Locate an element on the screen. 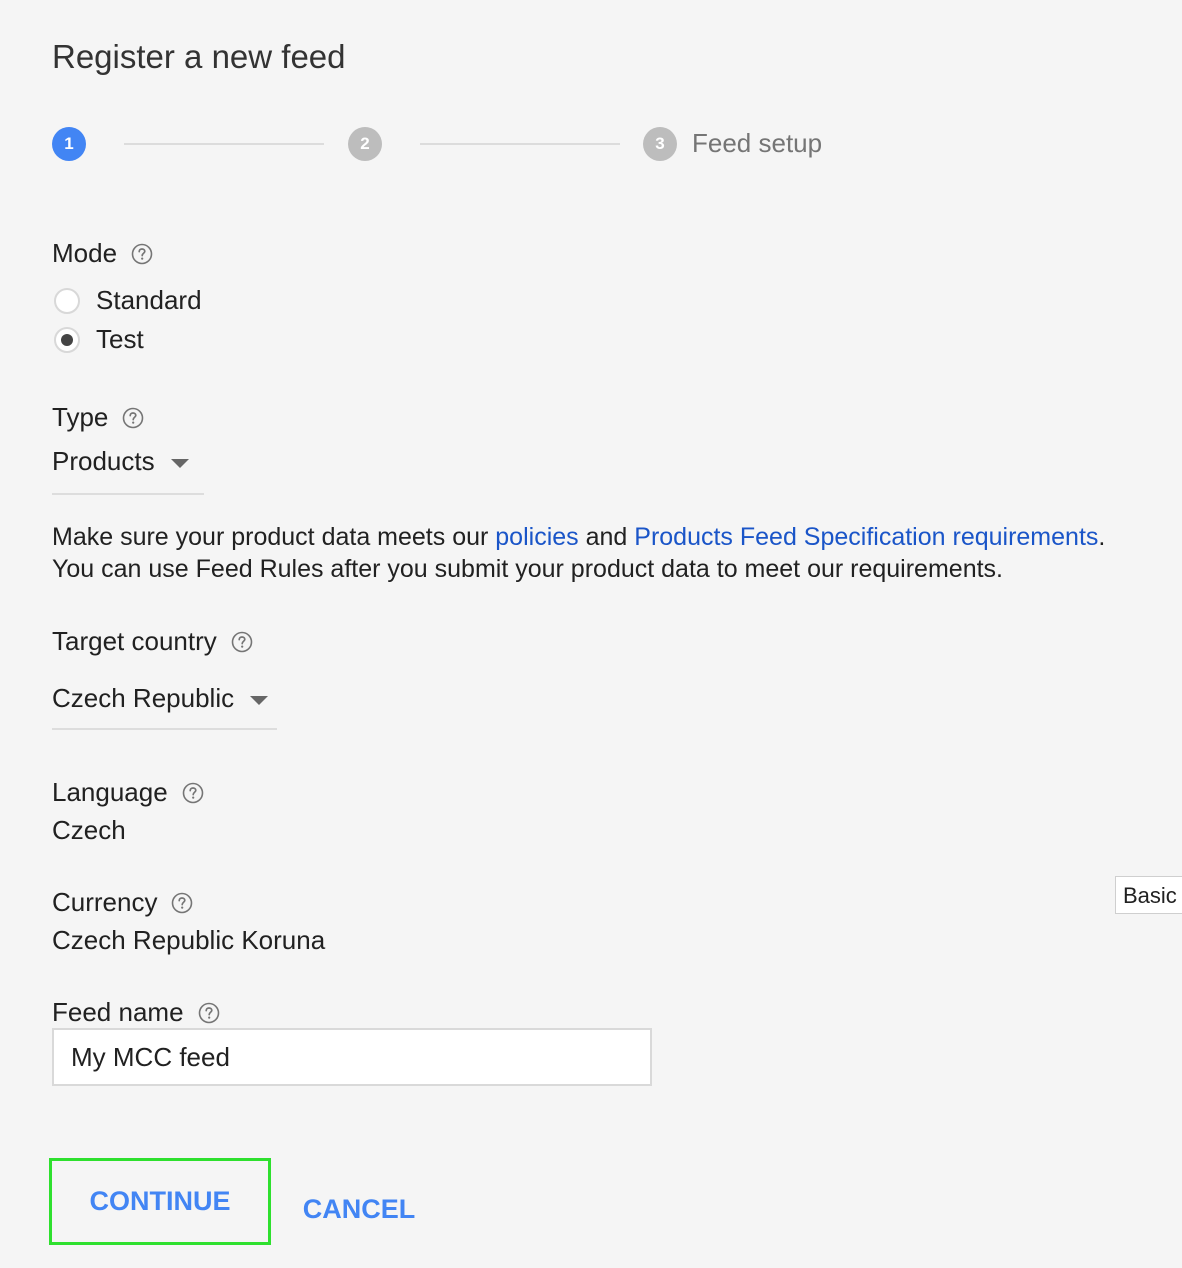 This screenshot has height=1268, width=1182. step-3-label: Feed setup is located at coordinates (757, 143).